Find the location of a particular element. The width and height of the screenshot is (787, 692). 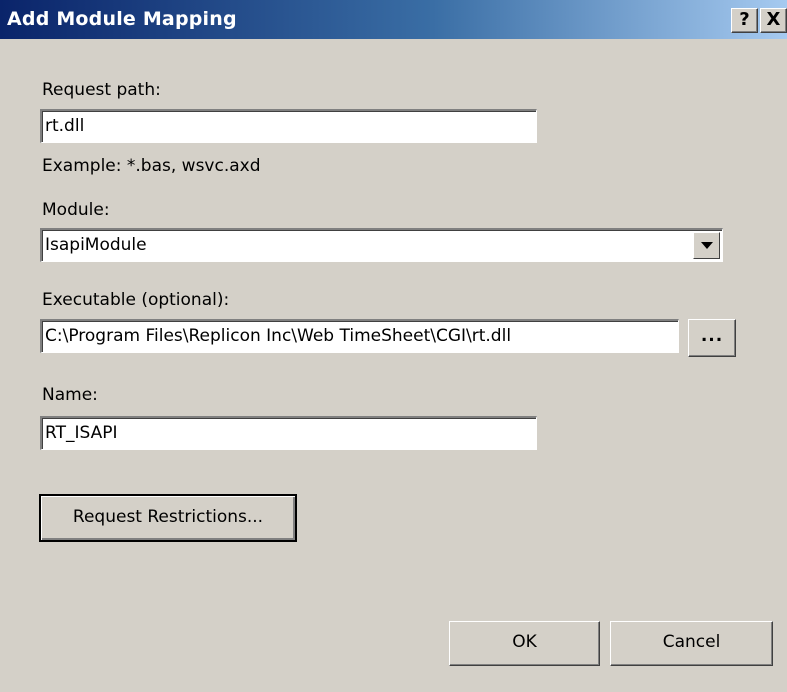

close-icon: X is located at coordinates (773, 20).